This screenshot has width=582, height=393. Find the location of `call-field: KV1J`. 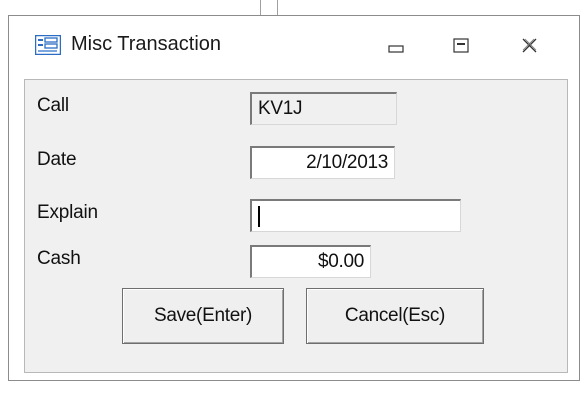

call-field: KV1J is located at coordinates (323, 108).